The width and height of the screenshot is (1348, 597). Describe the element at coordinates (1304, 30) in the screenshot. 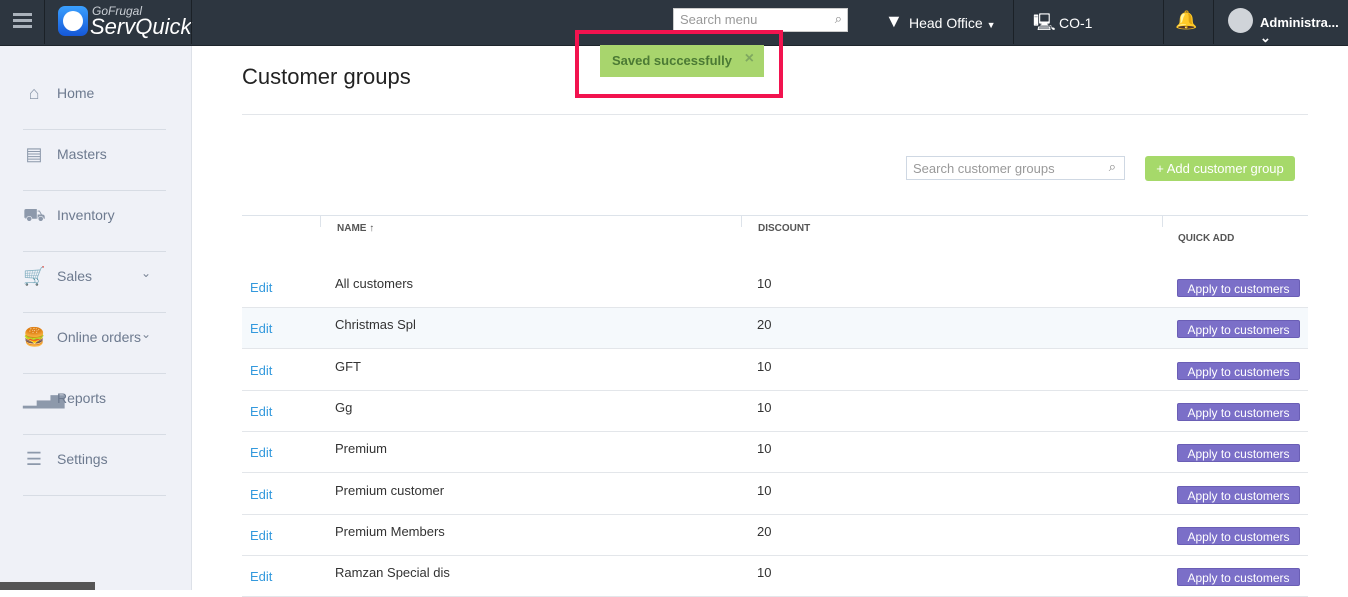

I see `user-menu: Administra... ⌄` at that location.